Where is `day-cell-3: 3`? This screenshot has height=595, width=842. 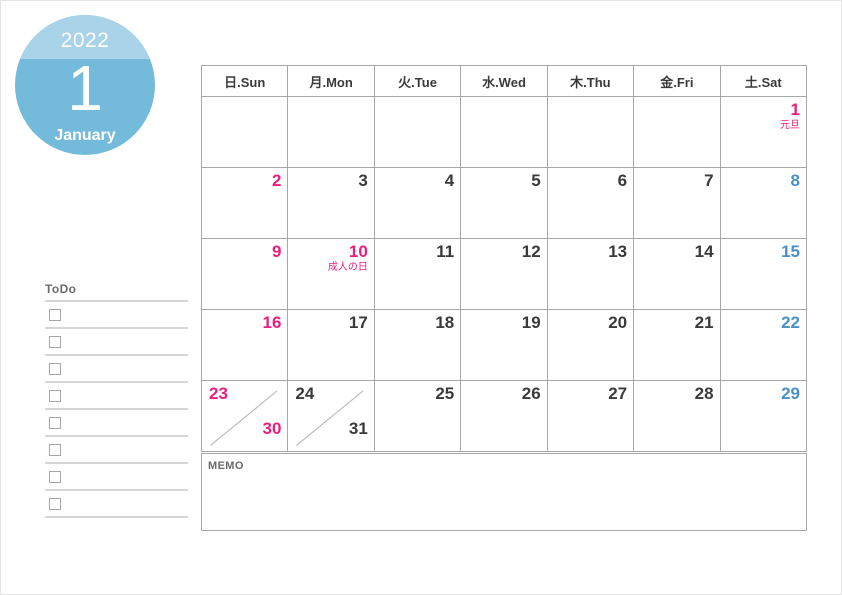
day-cell-3: 3 is located at coordinates (331, 203).